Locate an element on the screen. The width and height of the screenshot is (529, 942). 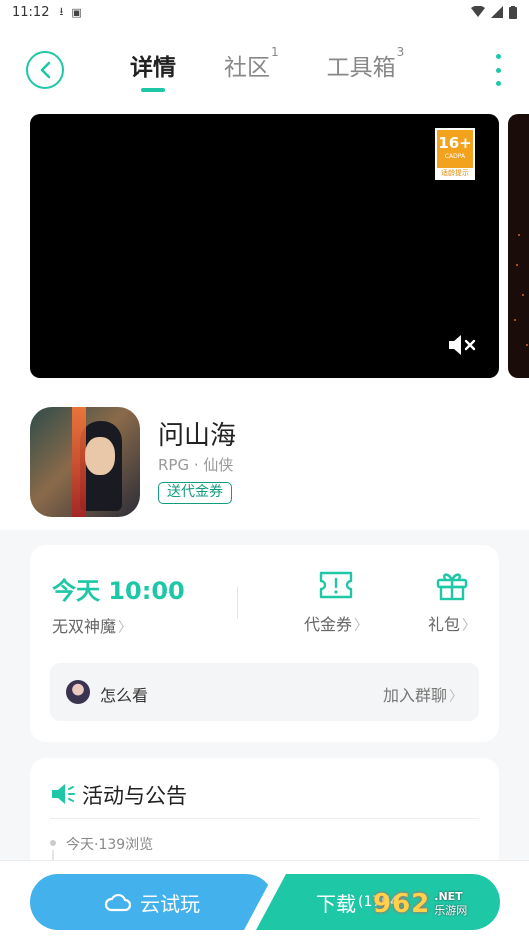
join-group-row: 怎么看 加入群聊〉 is located at coordinates (264, 692).